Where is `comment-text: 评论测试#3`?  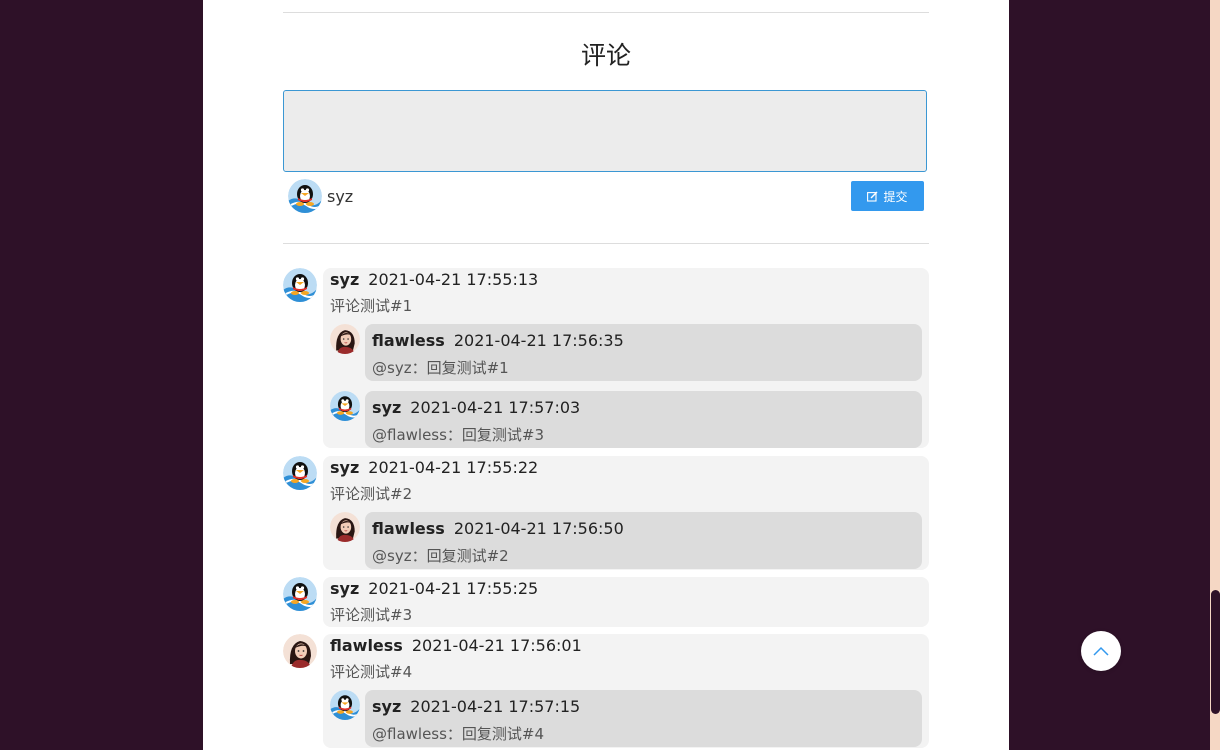 comment-text: 评论测试#3 is located at coordinates (371, 615).